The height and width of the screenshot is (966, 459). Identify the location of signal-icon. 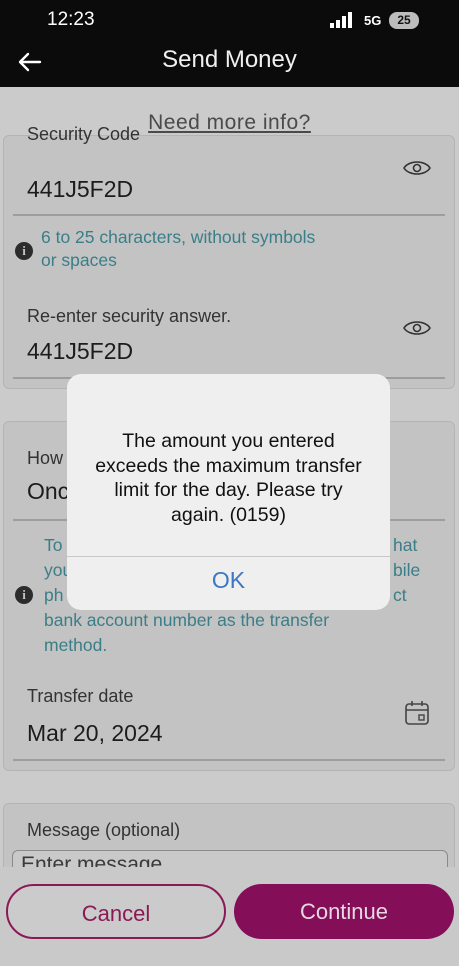
(343, 20).